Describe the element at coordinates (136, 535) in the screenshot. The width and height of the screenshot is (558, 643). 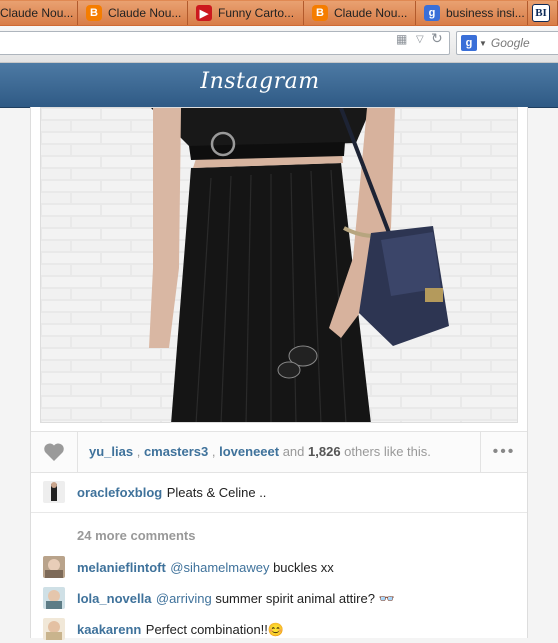
I see `more-comments-link: 24 more comments` at that location.